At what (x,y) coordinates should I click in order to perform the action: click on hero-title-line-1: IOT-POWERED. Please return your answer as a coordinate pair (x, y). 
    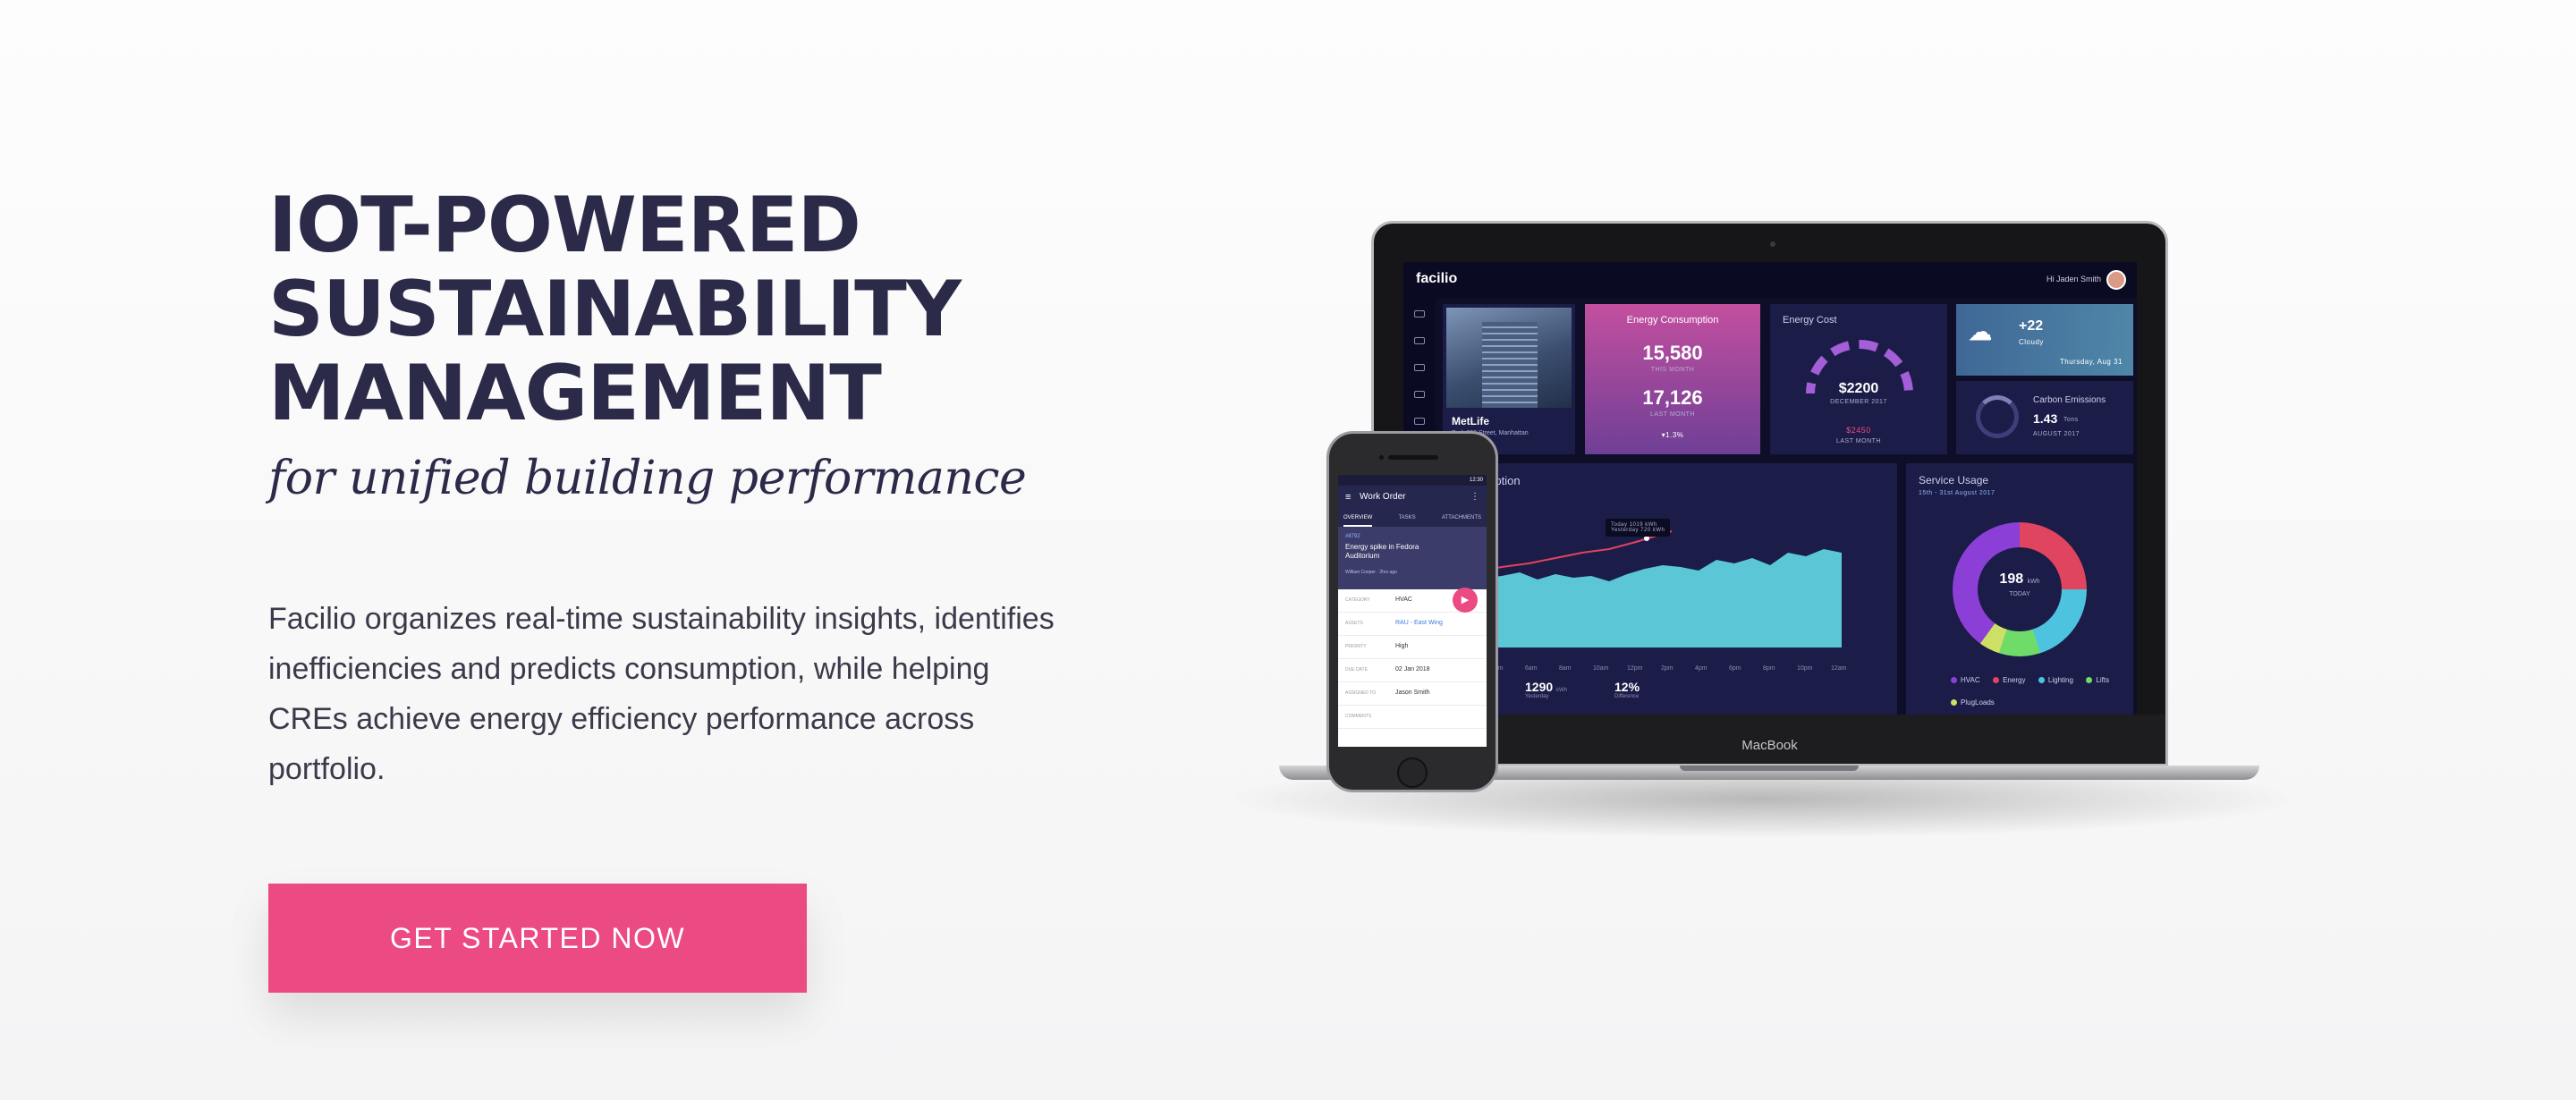
    Looking at the image, I should click on (564, 225).